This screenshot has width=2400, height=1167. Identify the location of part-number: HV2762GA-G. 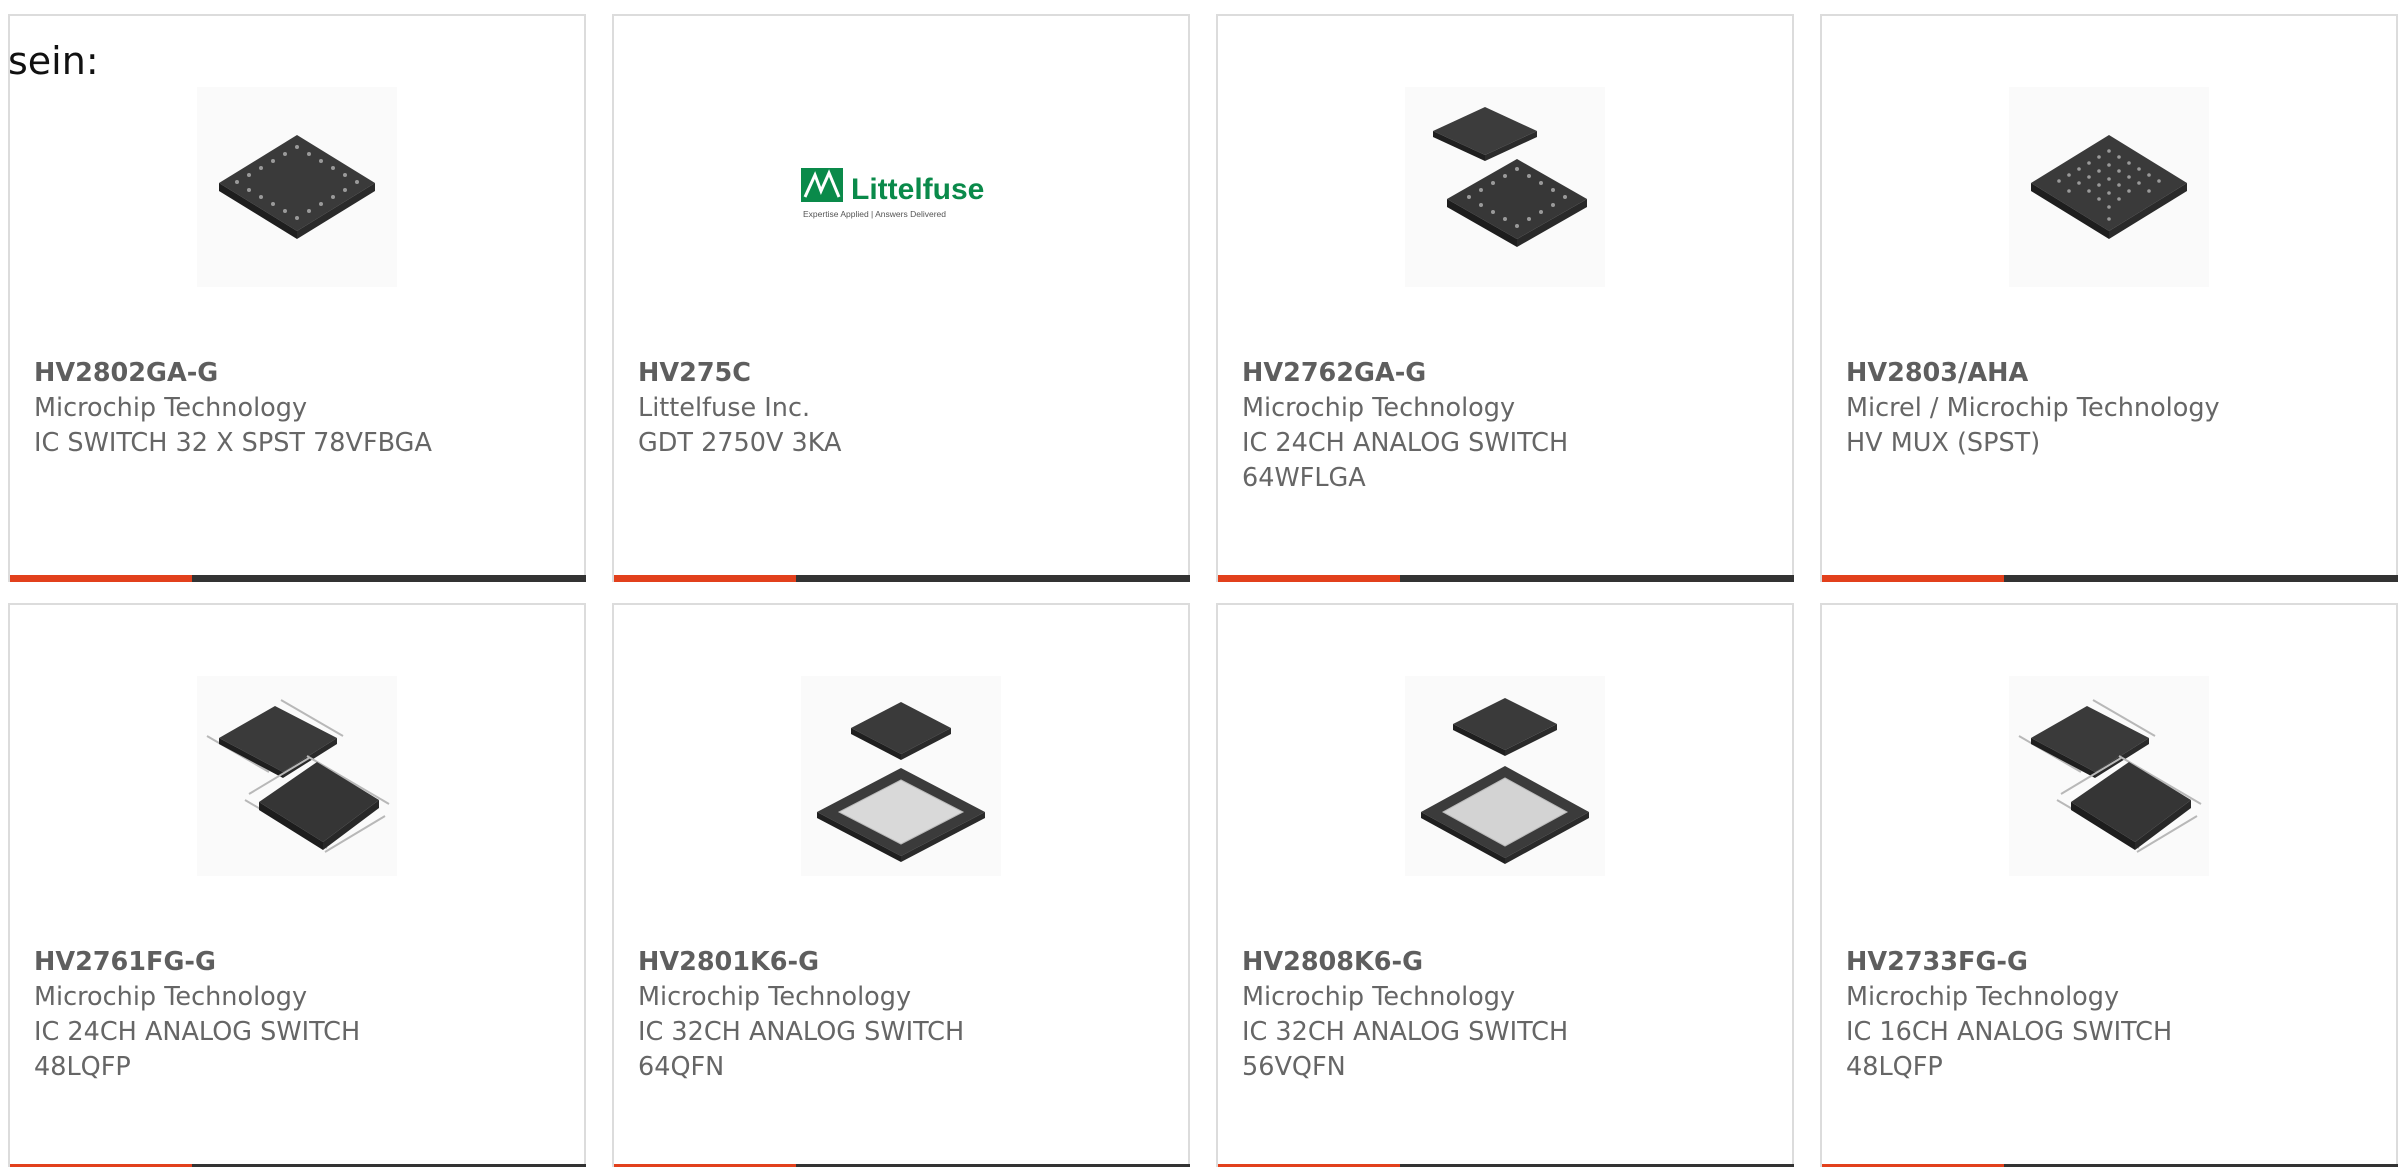
(1507, 373).